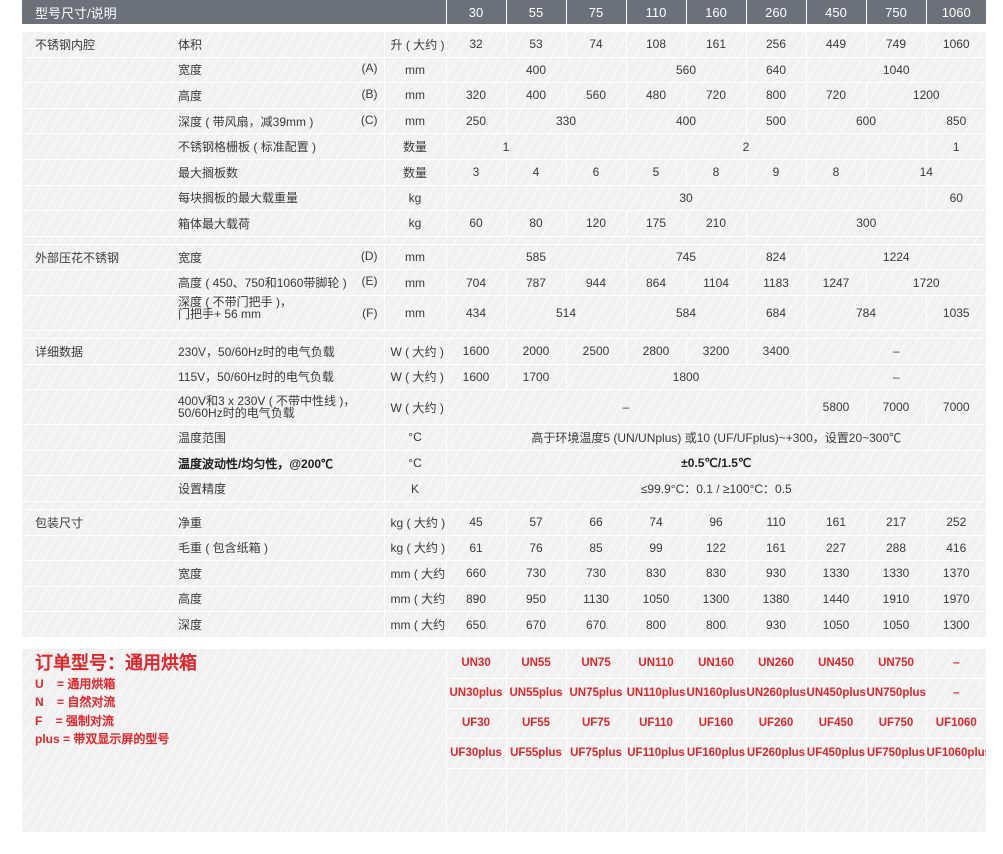 The image size is (1003, 854). What do you see at coordinates (836, 663) in the screenshot?
I see `order-code: UN450` at bounding box center [836, 663].